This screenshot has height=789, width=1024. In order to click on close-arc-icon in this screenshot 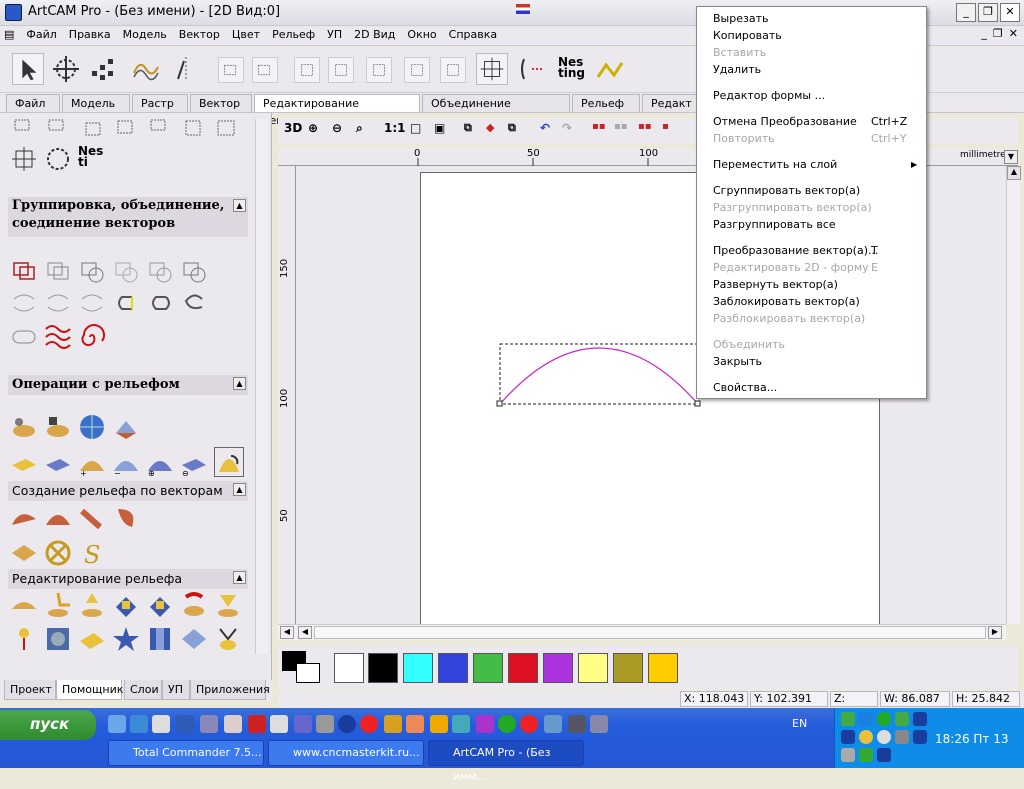, I will do `click(160, 303)`.